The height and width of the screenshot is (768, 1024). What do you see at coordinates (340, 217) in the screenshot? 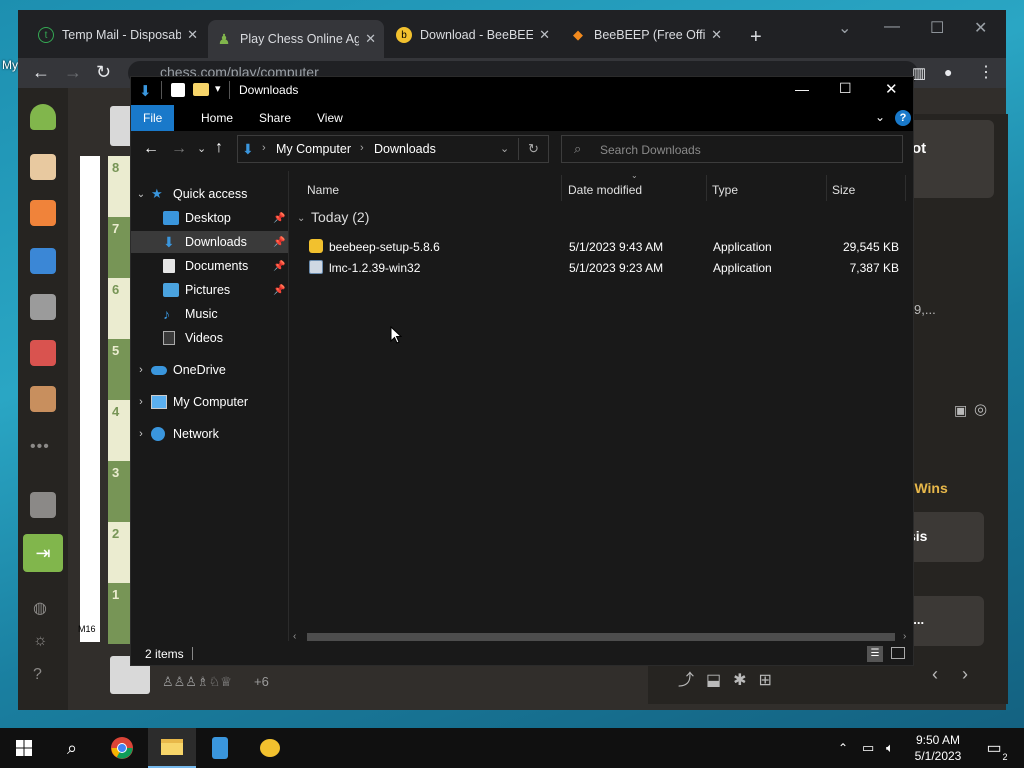
I see `group-header: Today (2)` at bounding box center [340, 217].